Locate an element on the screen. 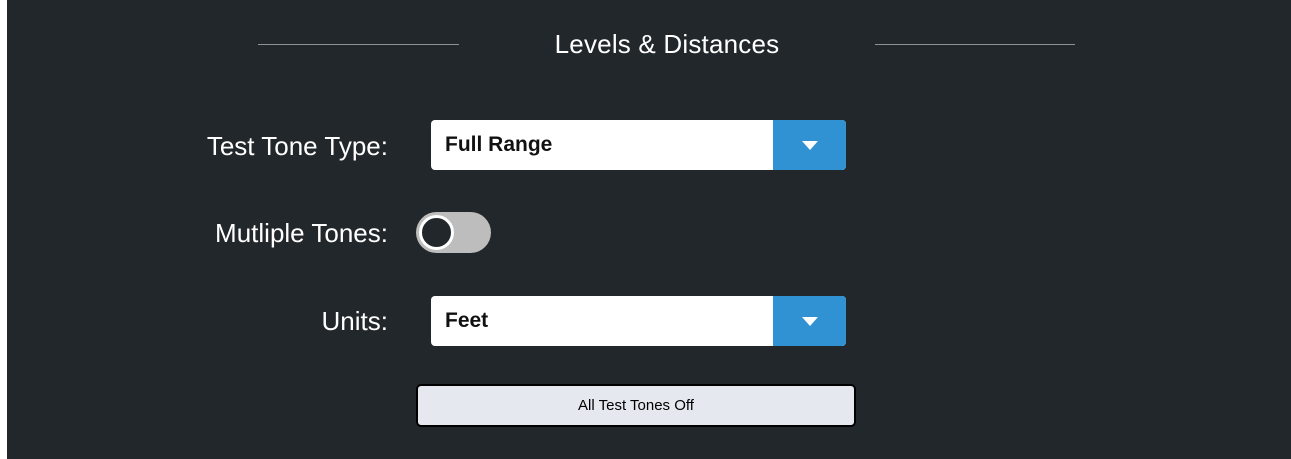  multiple-tones-toggle is located at coordinates (453, 232).